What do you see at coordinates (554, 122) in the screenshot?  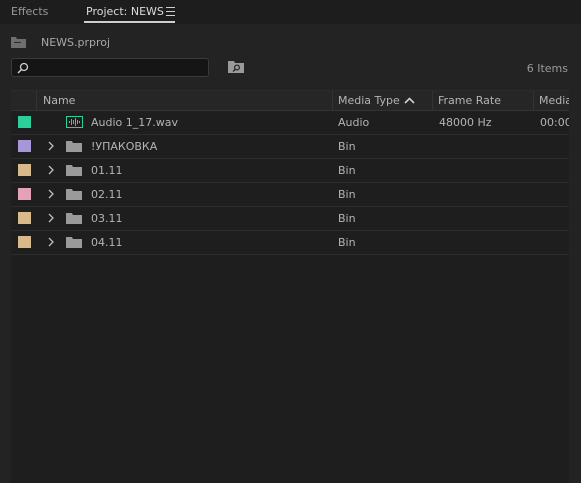 I see `item-media-start: 00:00` at bounding box center [554, 122].